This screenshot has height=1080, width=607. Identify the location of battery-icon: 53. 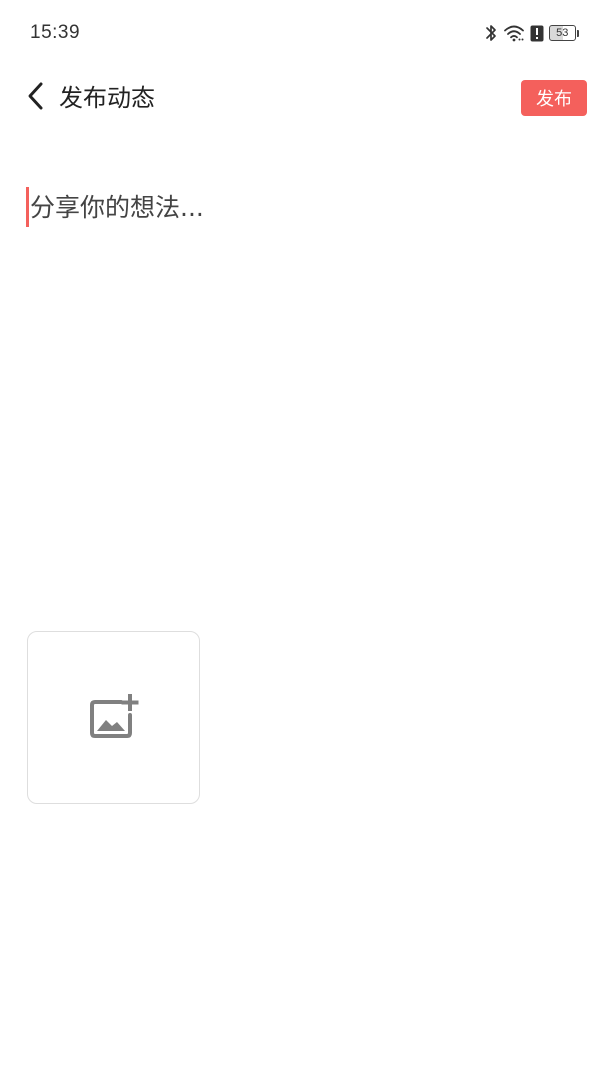
(564, 33).